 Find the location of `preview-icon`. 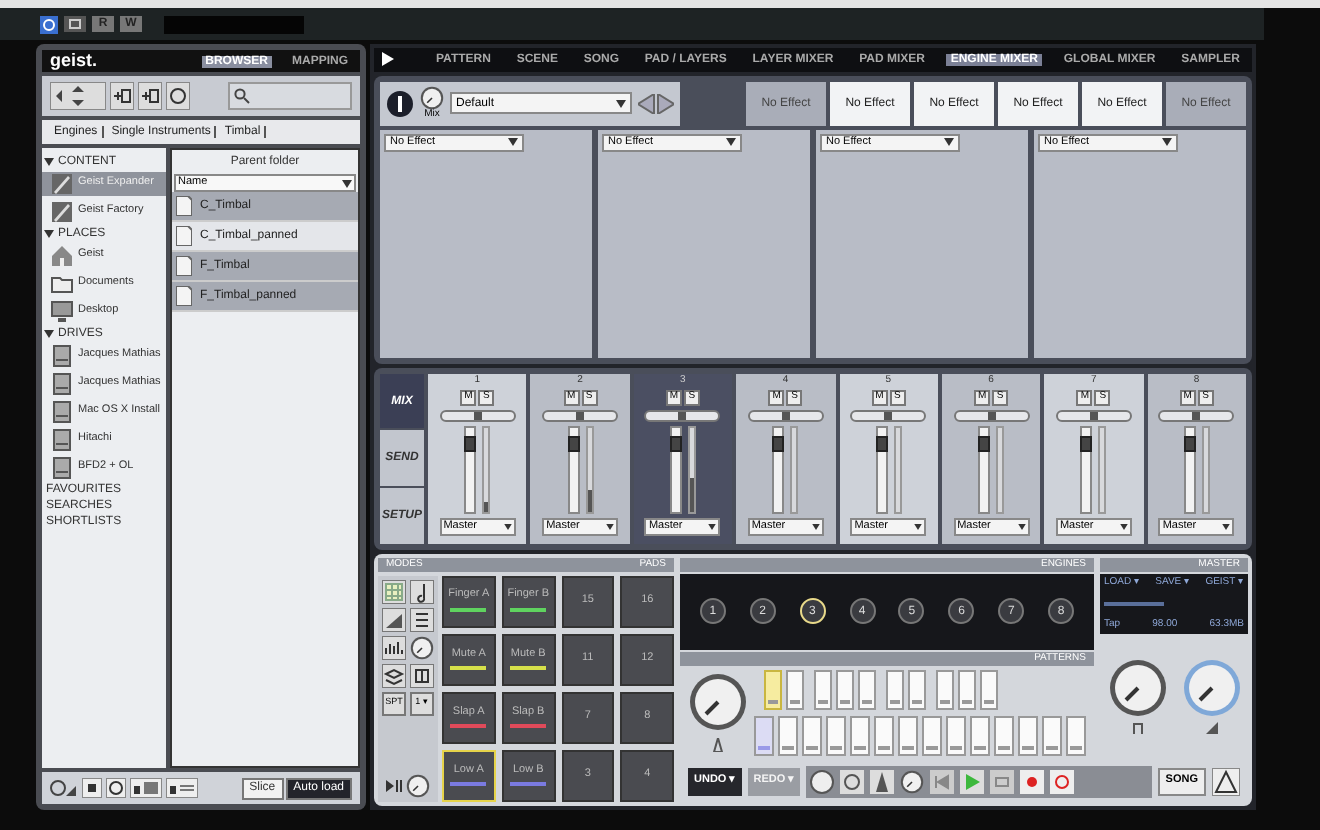

preview-icon is located at coordinates (64, 788).